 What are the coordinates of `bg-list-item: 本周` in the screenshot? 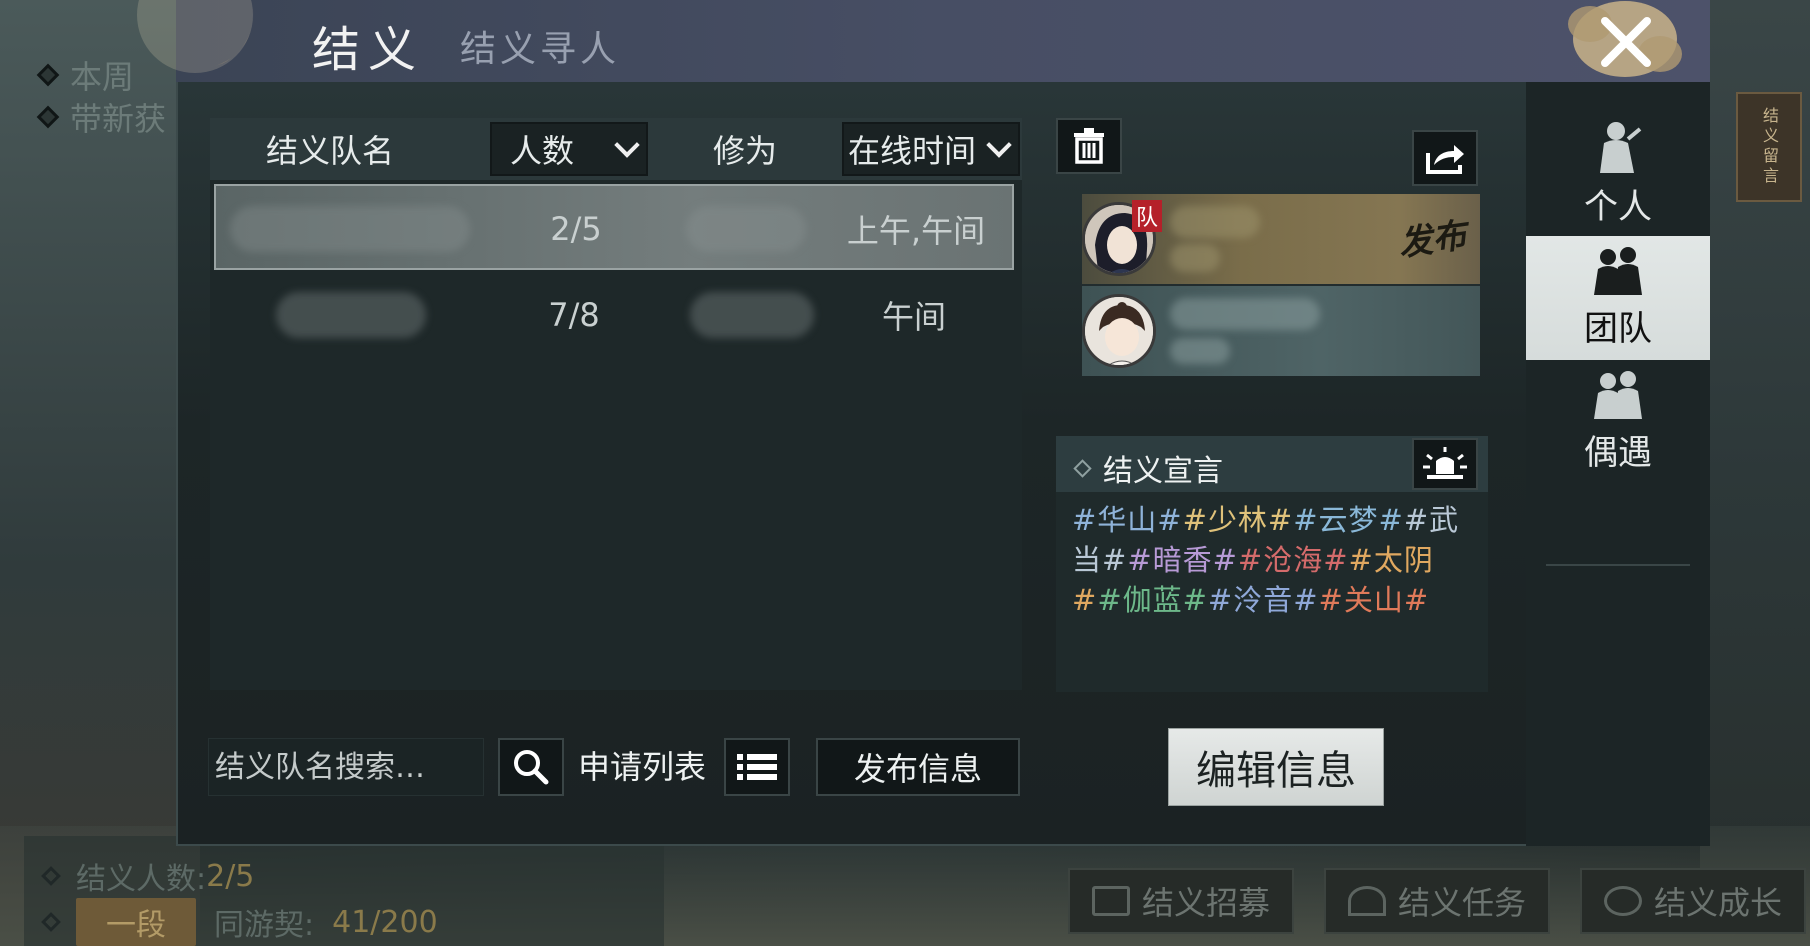 It's located at (85, 75).